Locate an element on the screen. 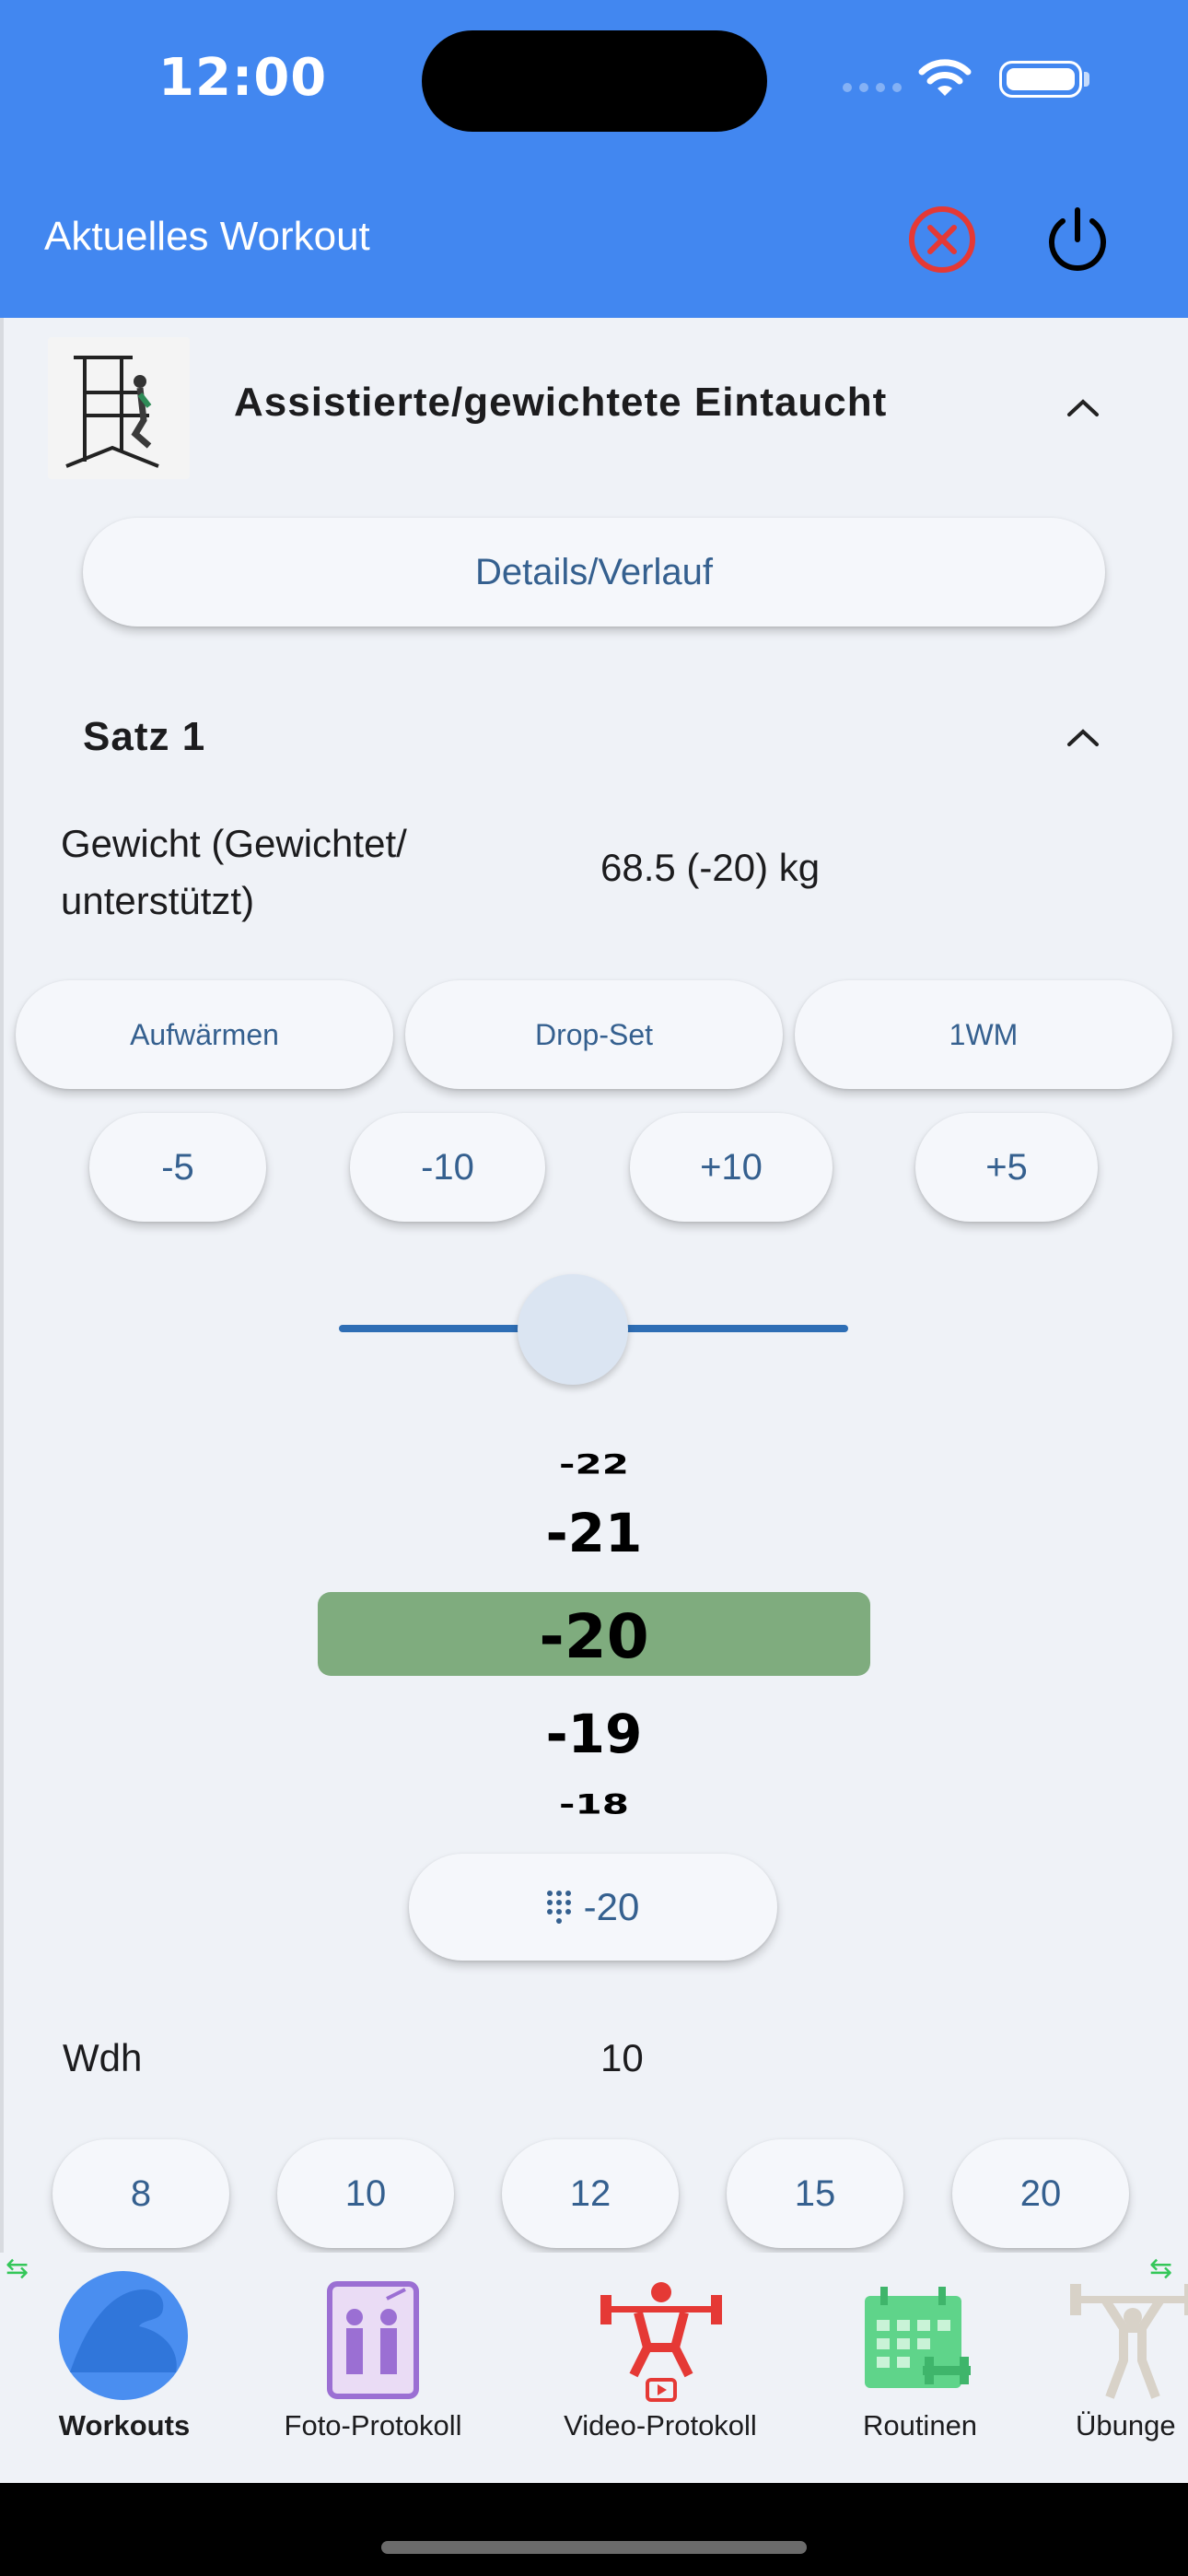  picker-value: -21 is located at coordinates (594, 1533).